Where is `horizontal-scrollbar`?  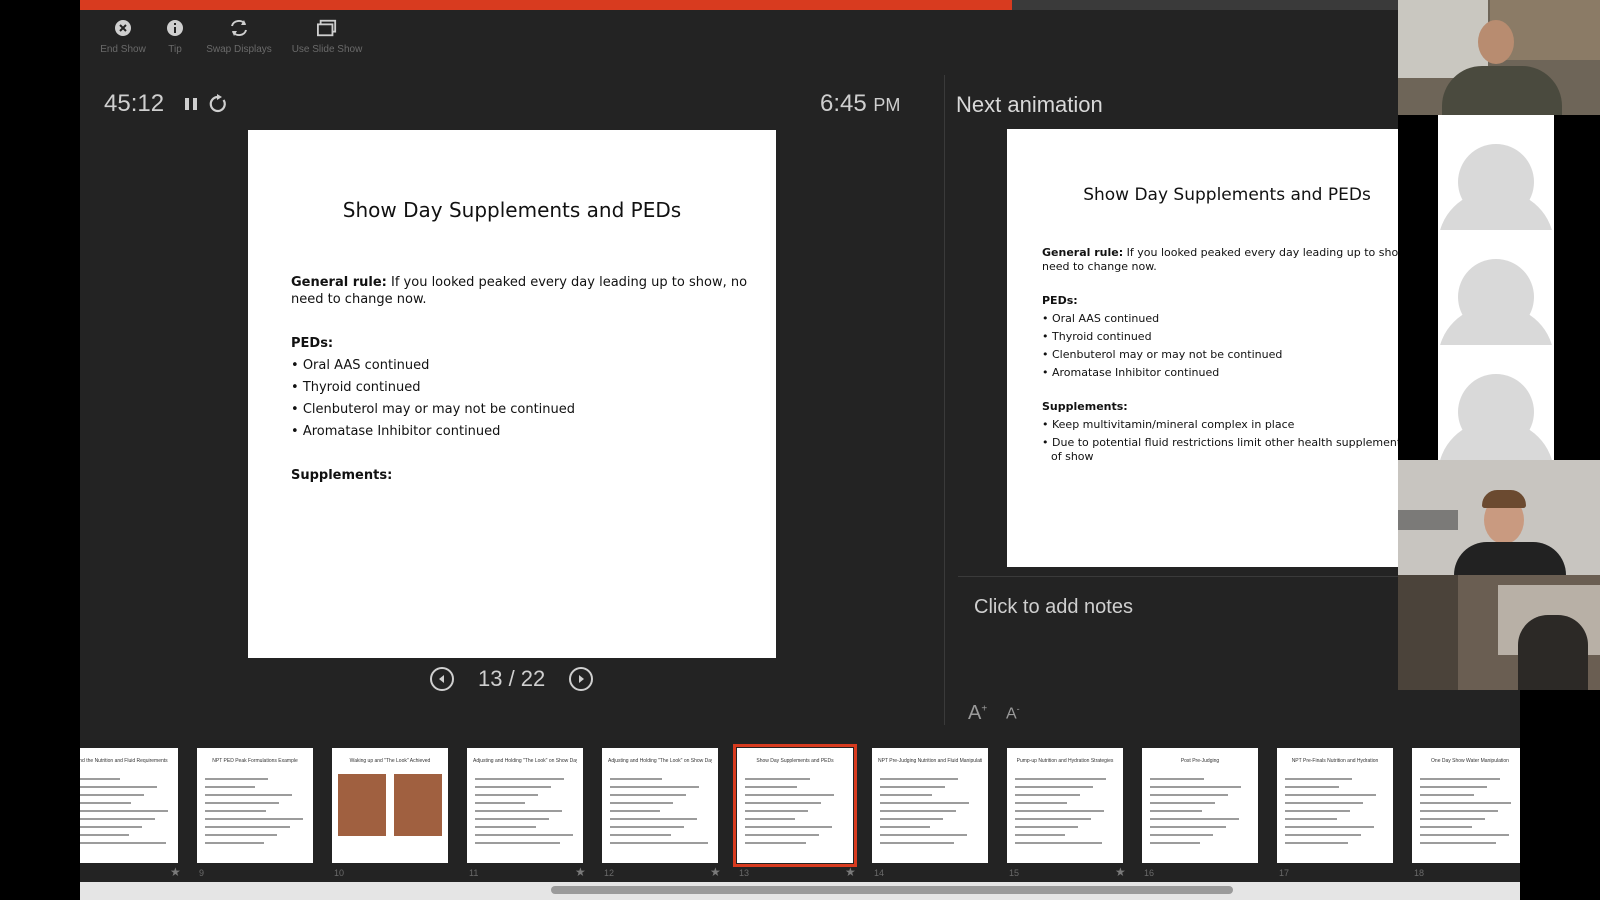 horizontal-scrollbar is located at coordinates (800, 891).